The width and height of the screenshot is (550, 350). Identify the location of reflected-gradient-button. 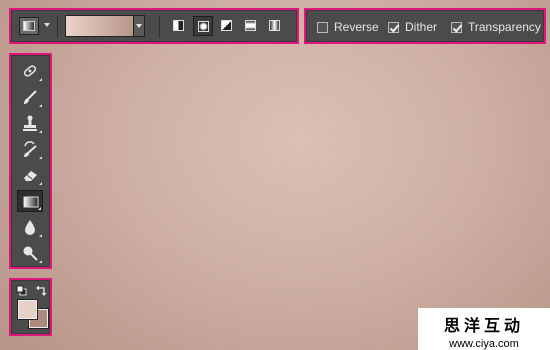
(251, 26).